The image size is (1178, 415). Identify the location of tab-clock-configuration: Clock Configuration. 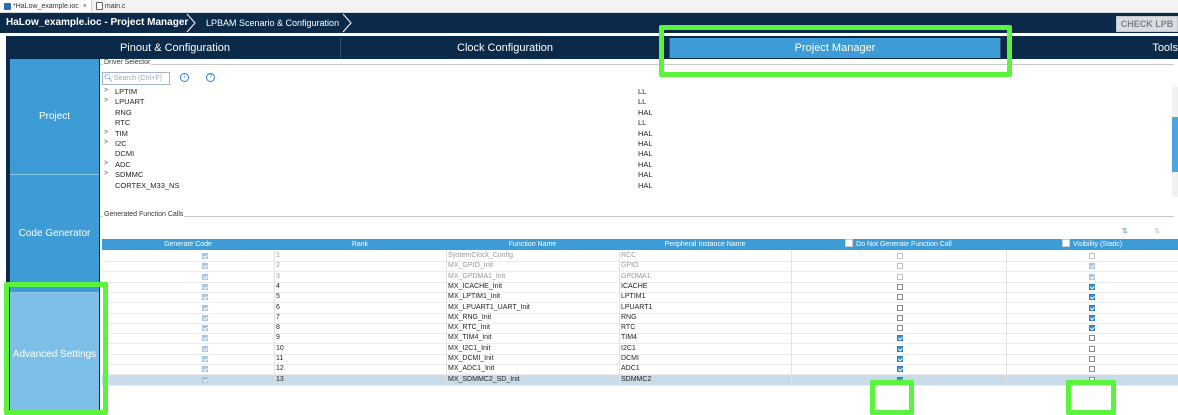
(505, 48).